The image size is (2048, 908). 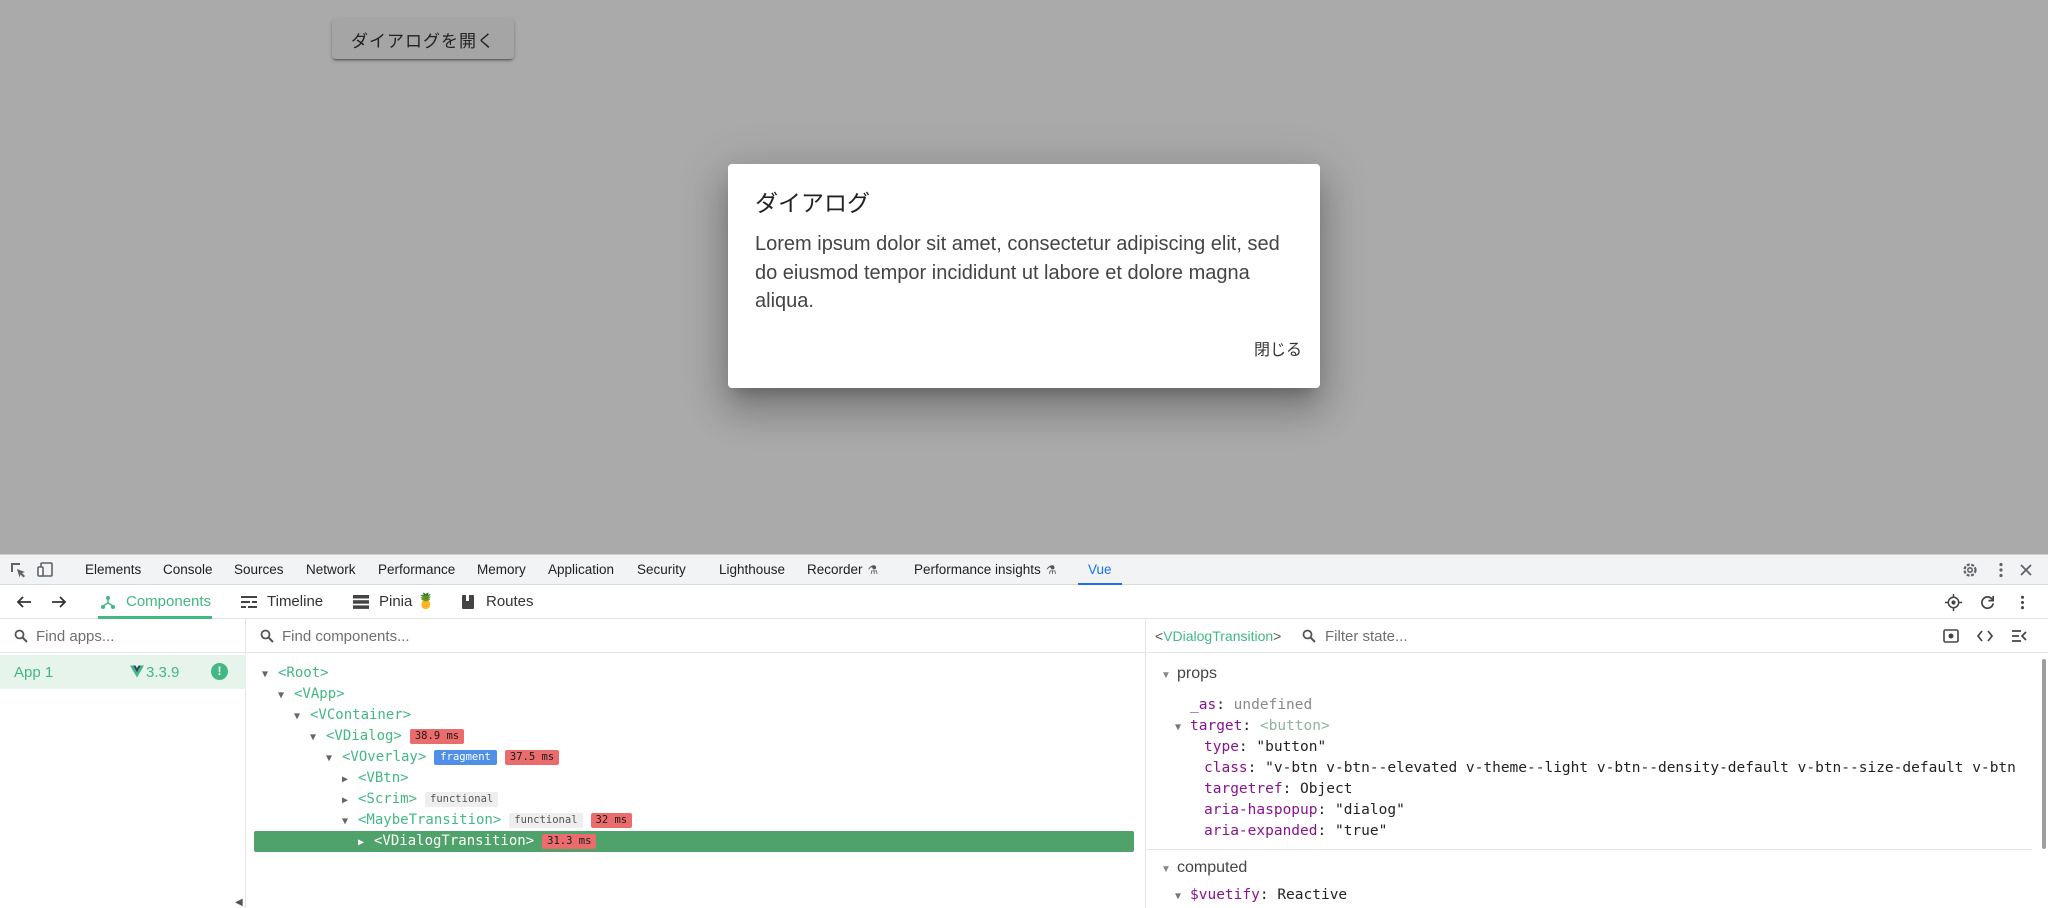 I want to click on select-component-crosshair-icon, so click(x=1953, y=602).